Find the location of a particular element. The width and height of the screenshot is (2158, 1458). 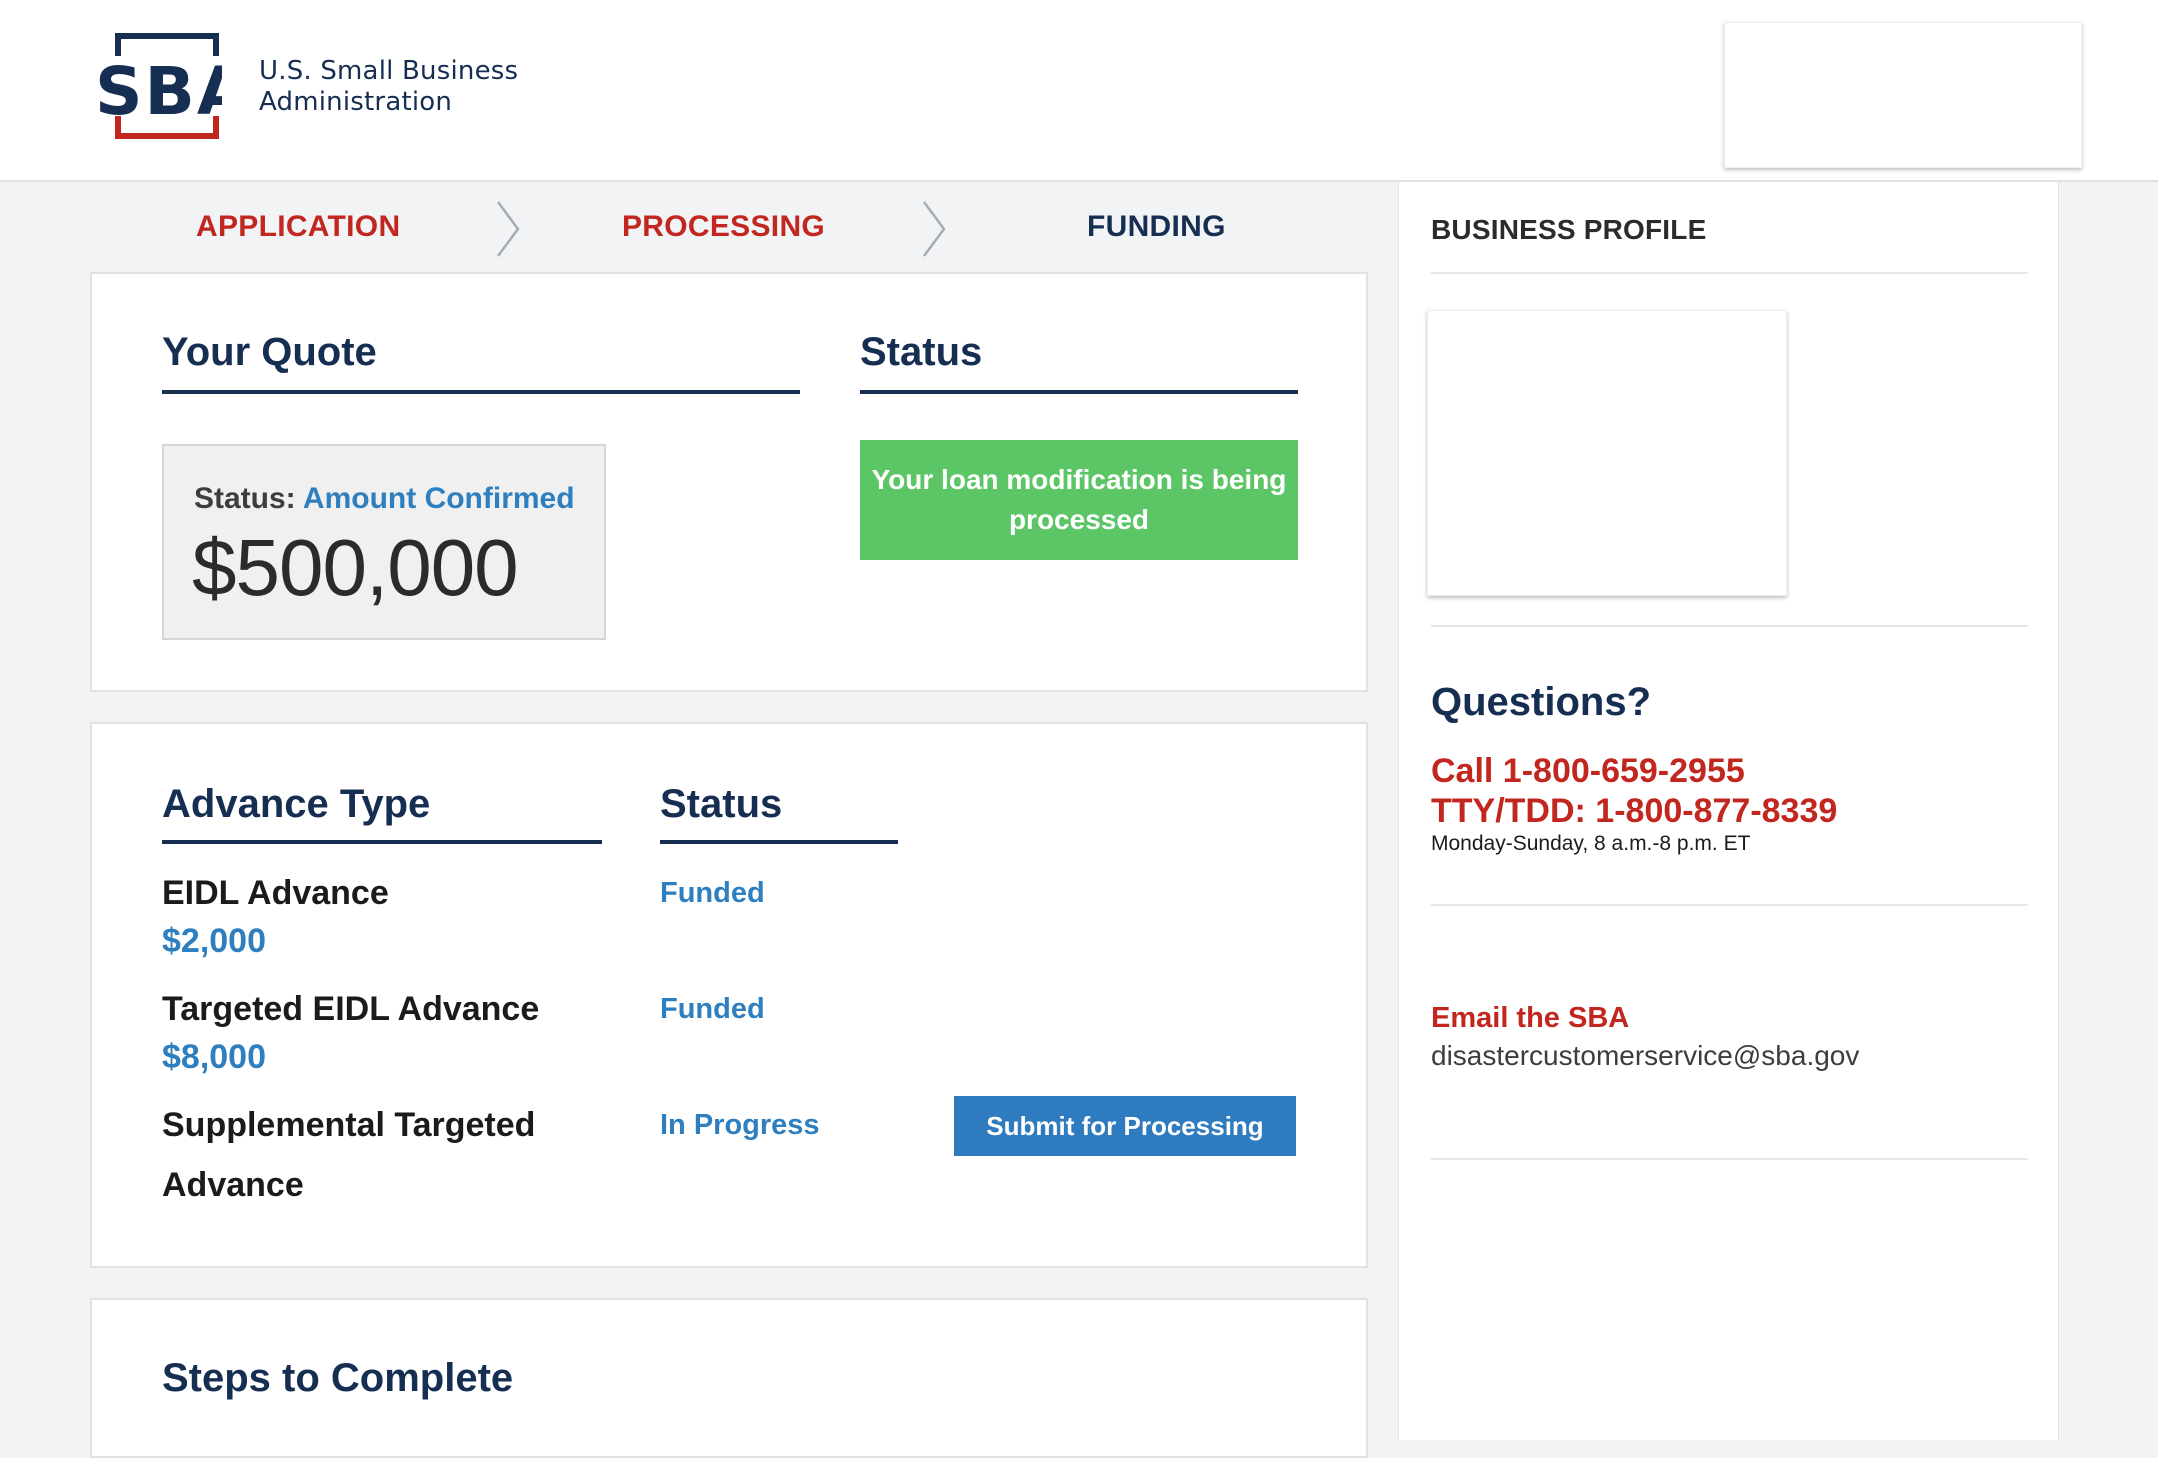

advance-type-heading: Advance Type is located at coordinates (296, 804).